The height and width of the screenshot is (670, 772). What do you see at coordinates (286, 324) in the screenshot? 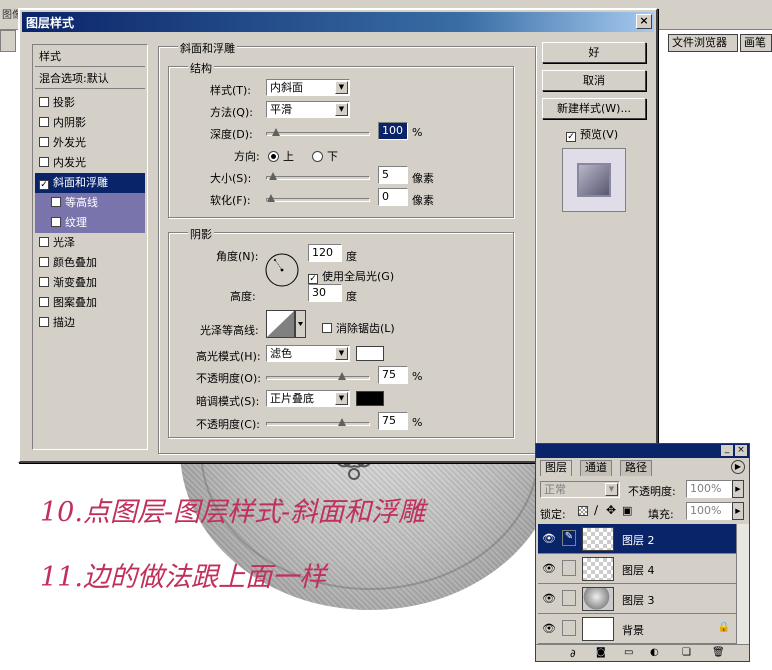
I see `gloss-contour-picker-icon` at bounding box center [286, 324].